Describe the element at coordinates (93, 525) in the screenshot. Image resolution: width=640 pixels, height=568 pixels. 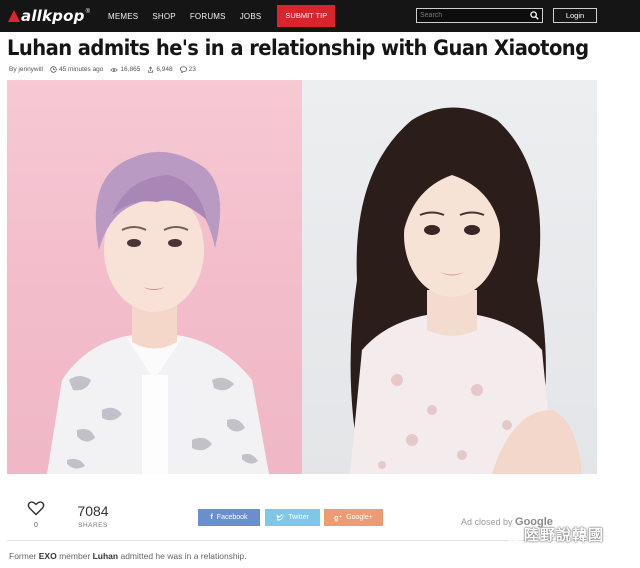
I see `total-shares-label: SHARES` at that location.